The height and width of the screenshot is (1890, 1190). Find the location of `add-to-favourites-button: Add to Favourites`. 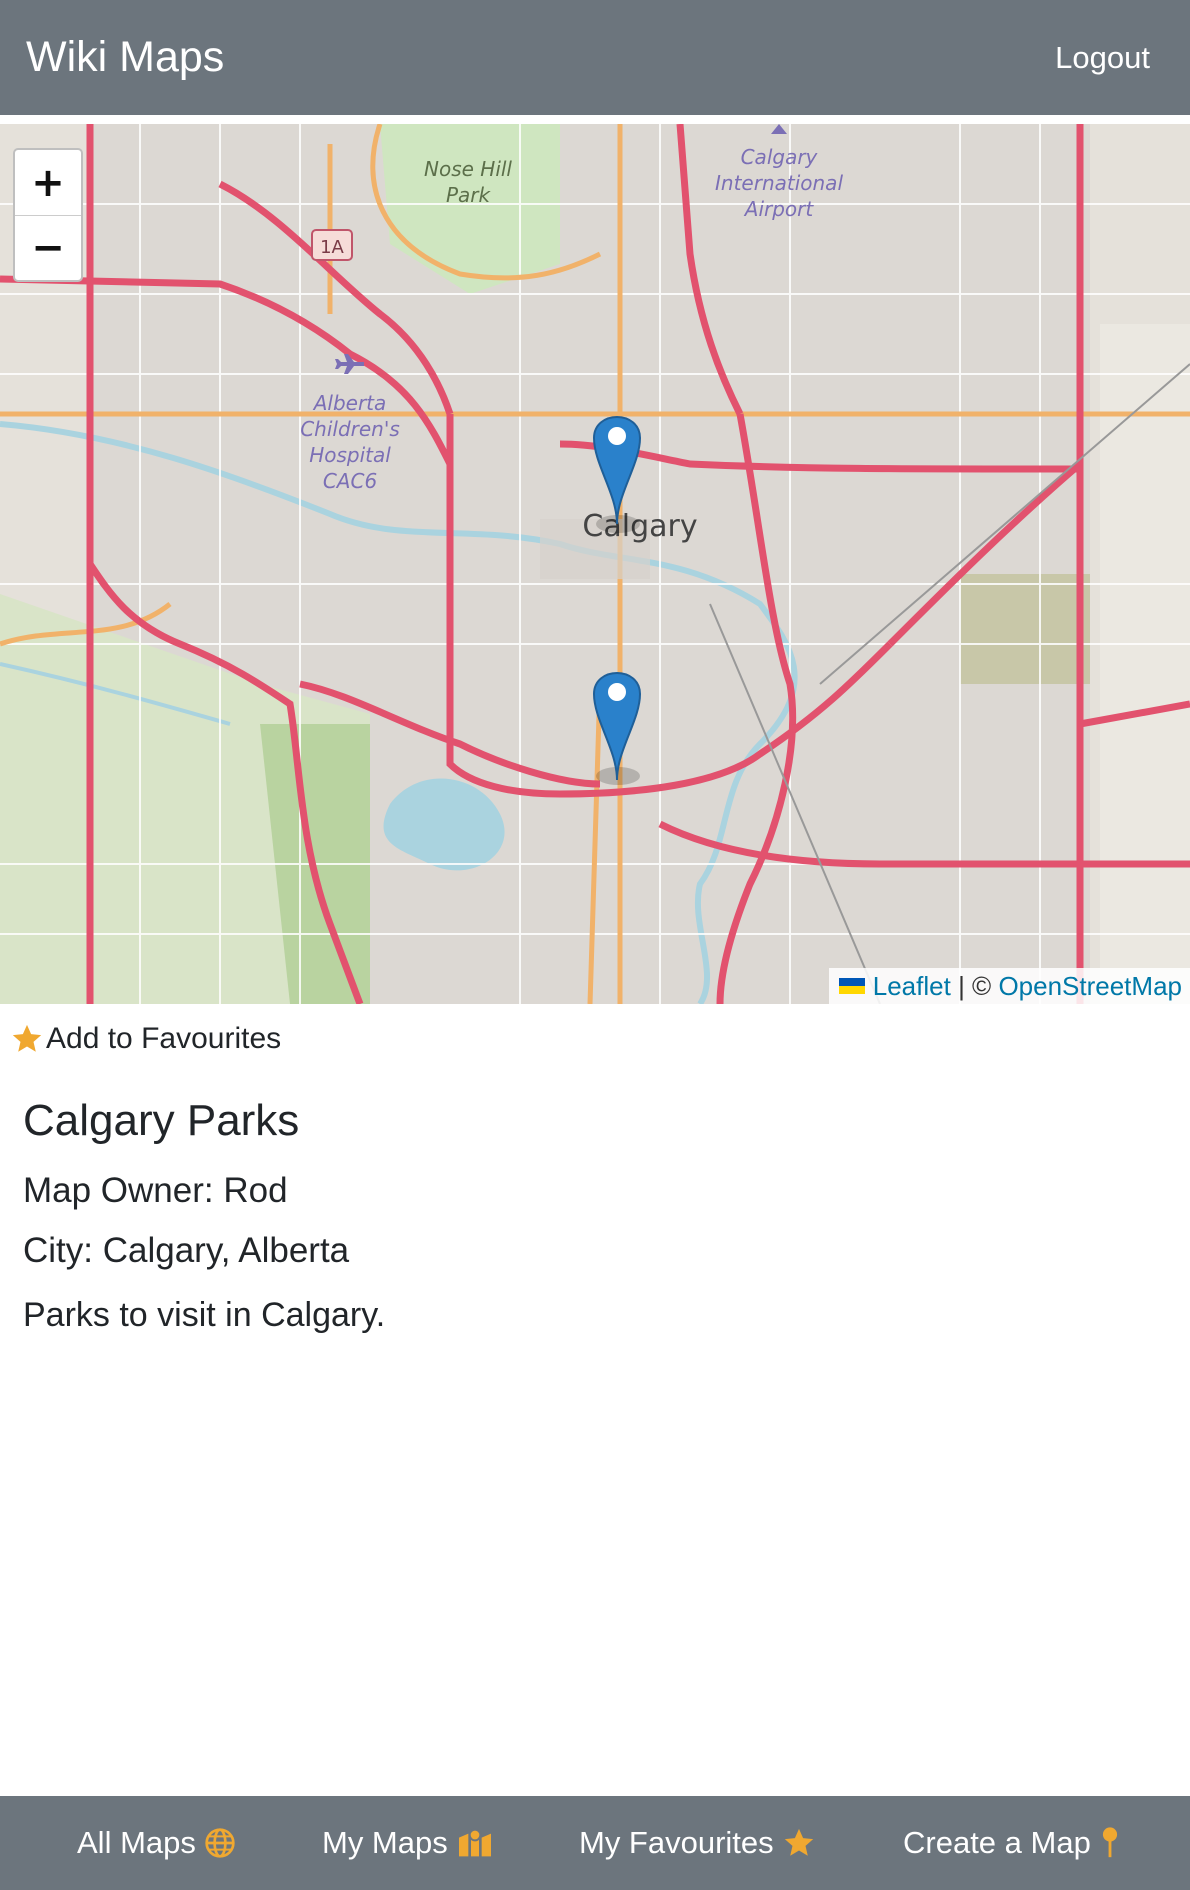

add-to-favourites-button: Add to Favourites is located at coordinates (145, 1039).